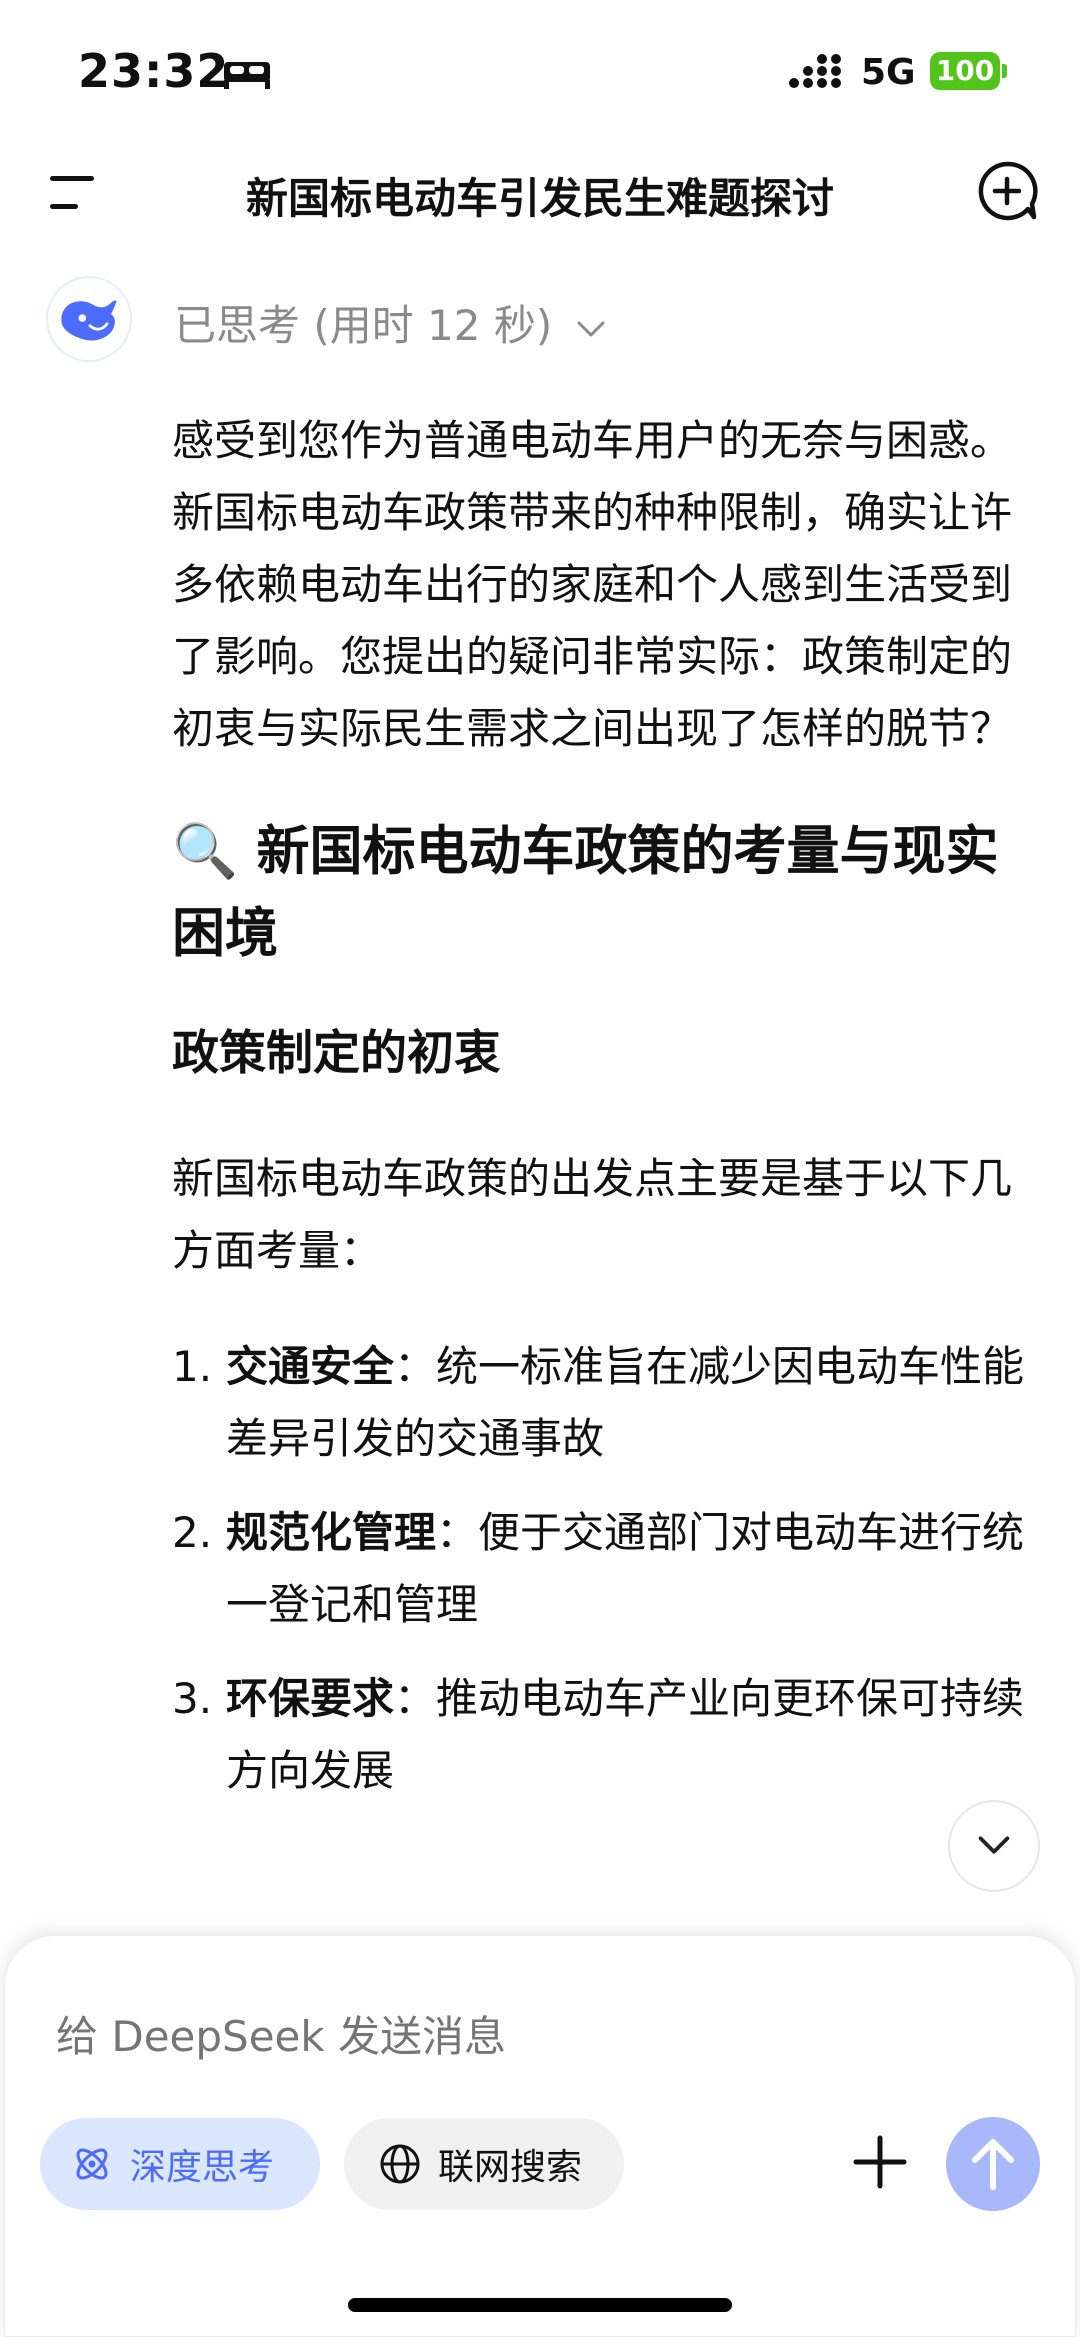 This screenshot has width=1080, height=2337. I want to click on web-search-label: 联网搜索, so click(510, 2167).